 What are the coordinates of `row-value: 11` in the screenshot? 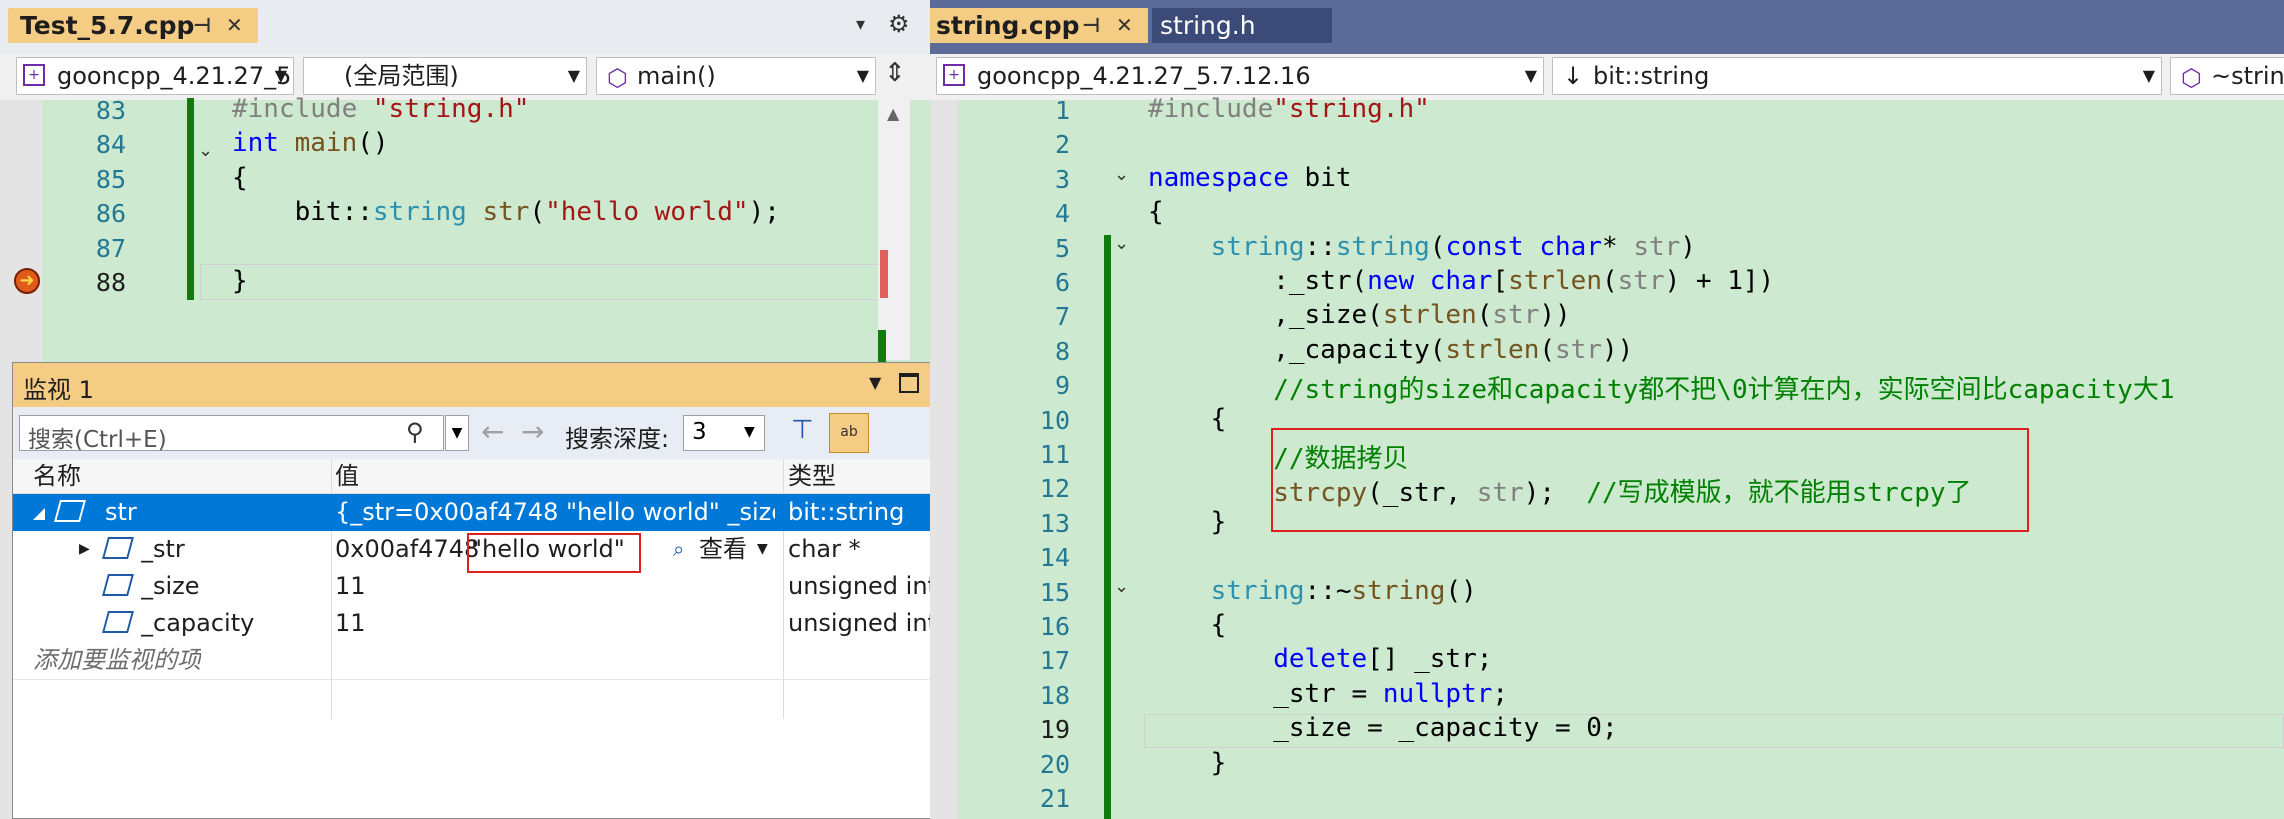 It's located at (350, 586).